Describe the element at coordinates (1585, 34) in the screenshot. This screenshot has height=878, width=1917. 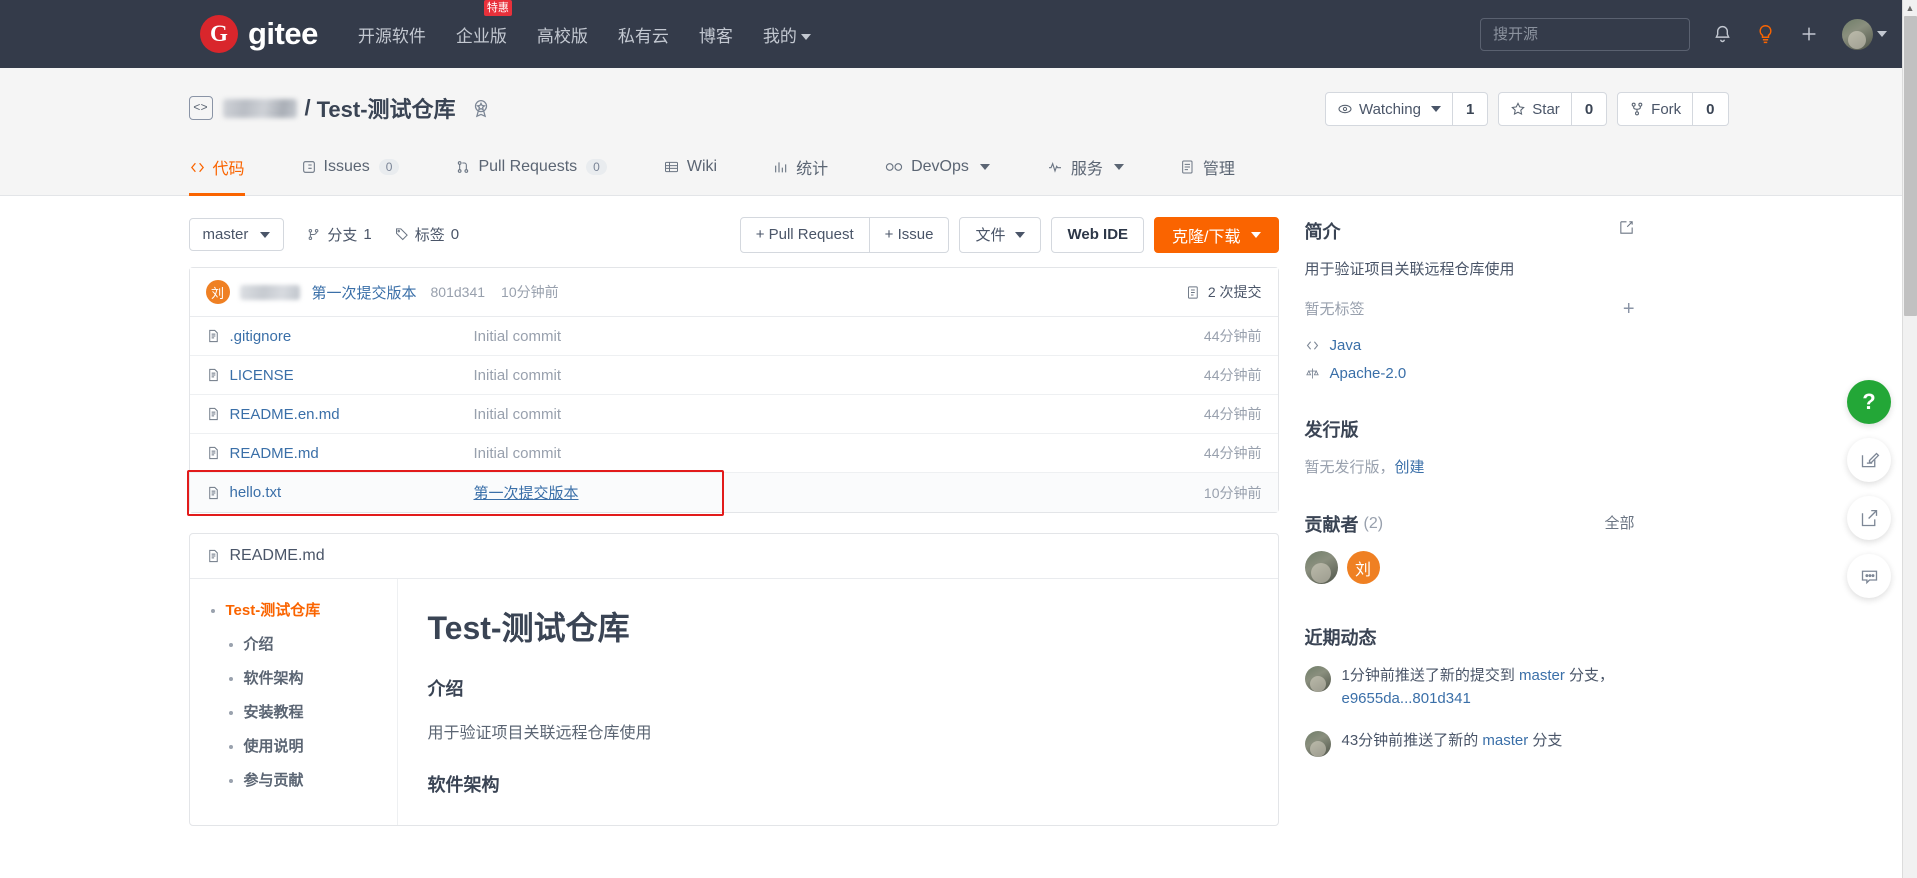
I see `search-input` at that location.